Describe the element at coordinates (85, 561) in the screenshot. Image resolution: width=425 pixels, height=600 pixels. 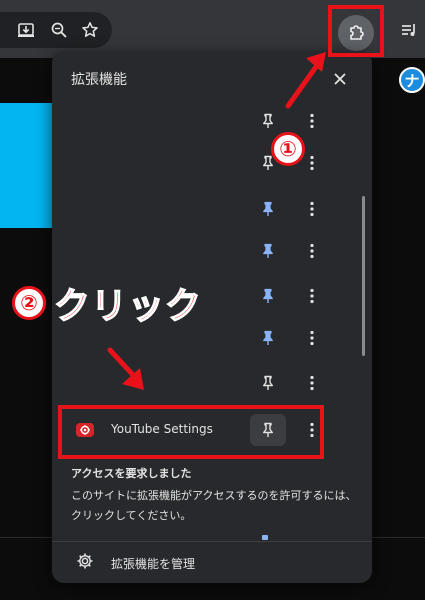
I see `gear-icon` at that location.